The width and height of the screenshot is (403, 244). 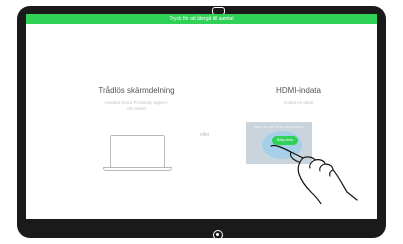 What do you see at coordinates (137, 169) in the screenshot?
I see `laptop-base` at bounding box center [137, 169].